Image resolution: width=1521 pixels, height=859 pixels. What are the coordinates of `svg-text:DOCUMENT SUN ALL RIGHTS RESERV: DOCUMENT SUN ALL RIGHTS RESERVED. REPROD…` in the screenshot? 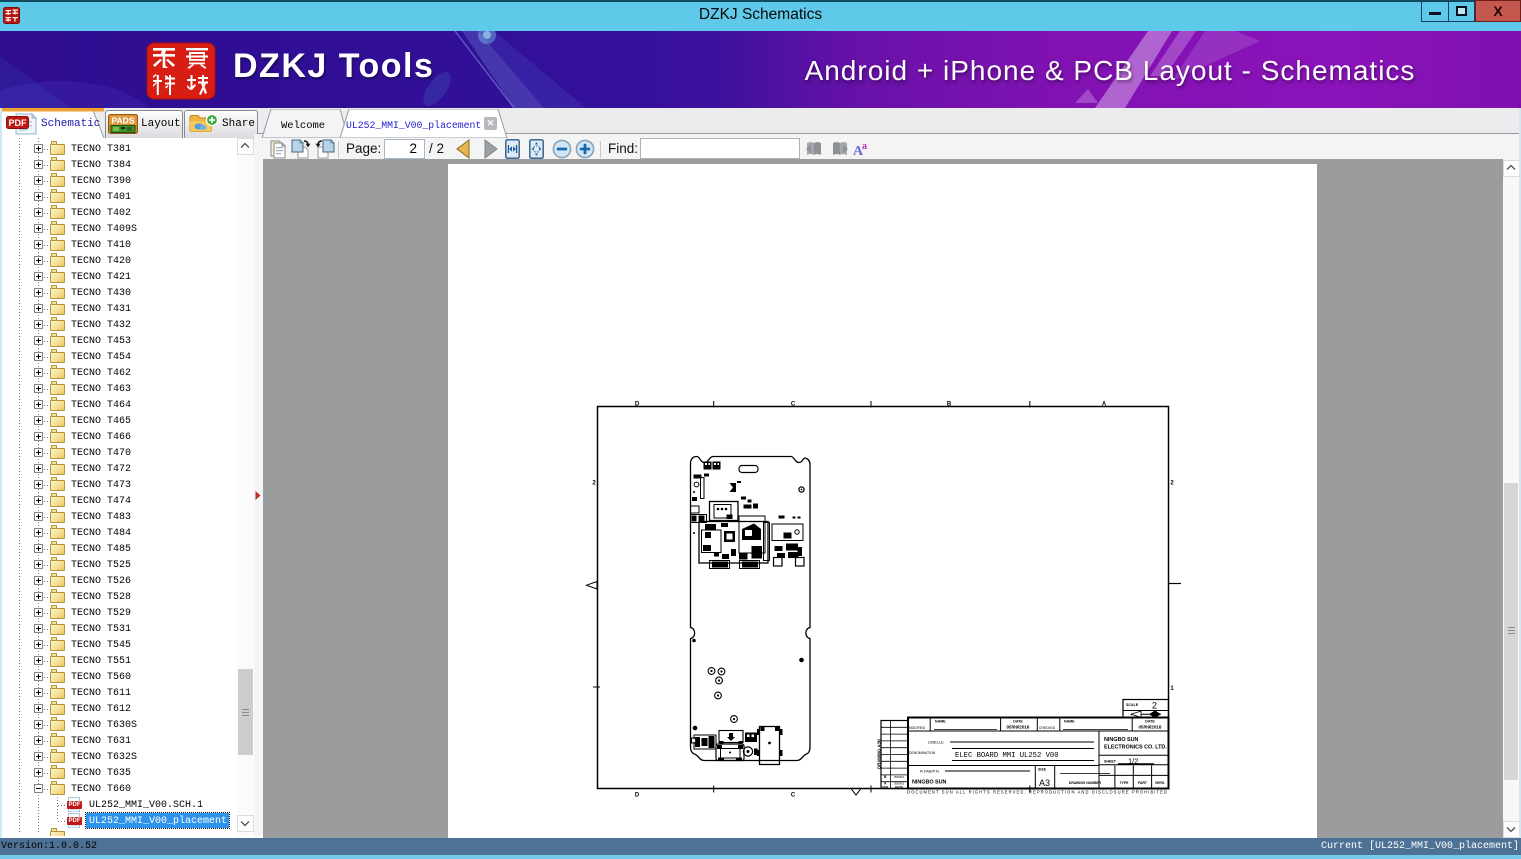 It's located at (1037, 792).